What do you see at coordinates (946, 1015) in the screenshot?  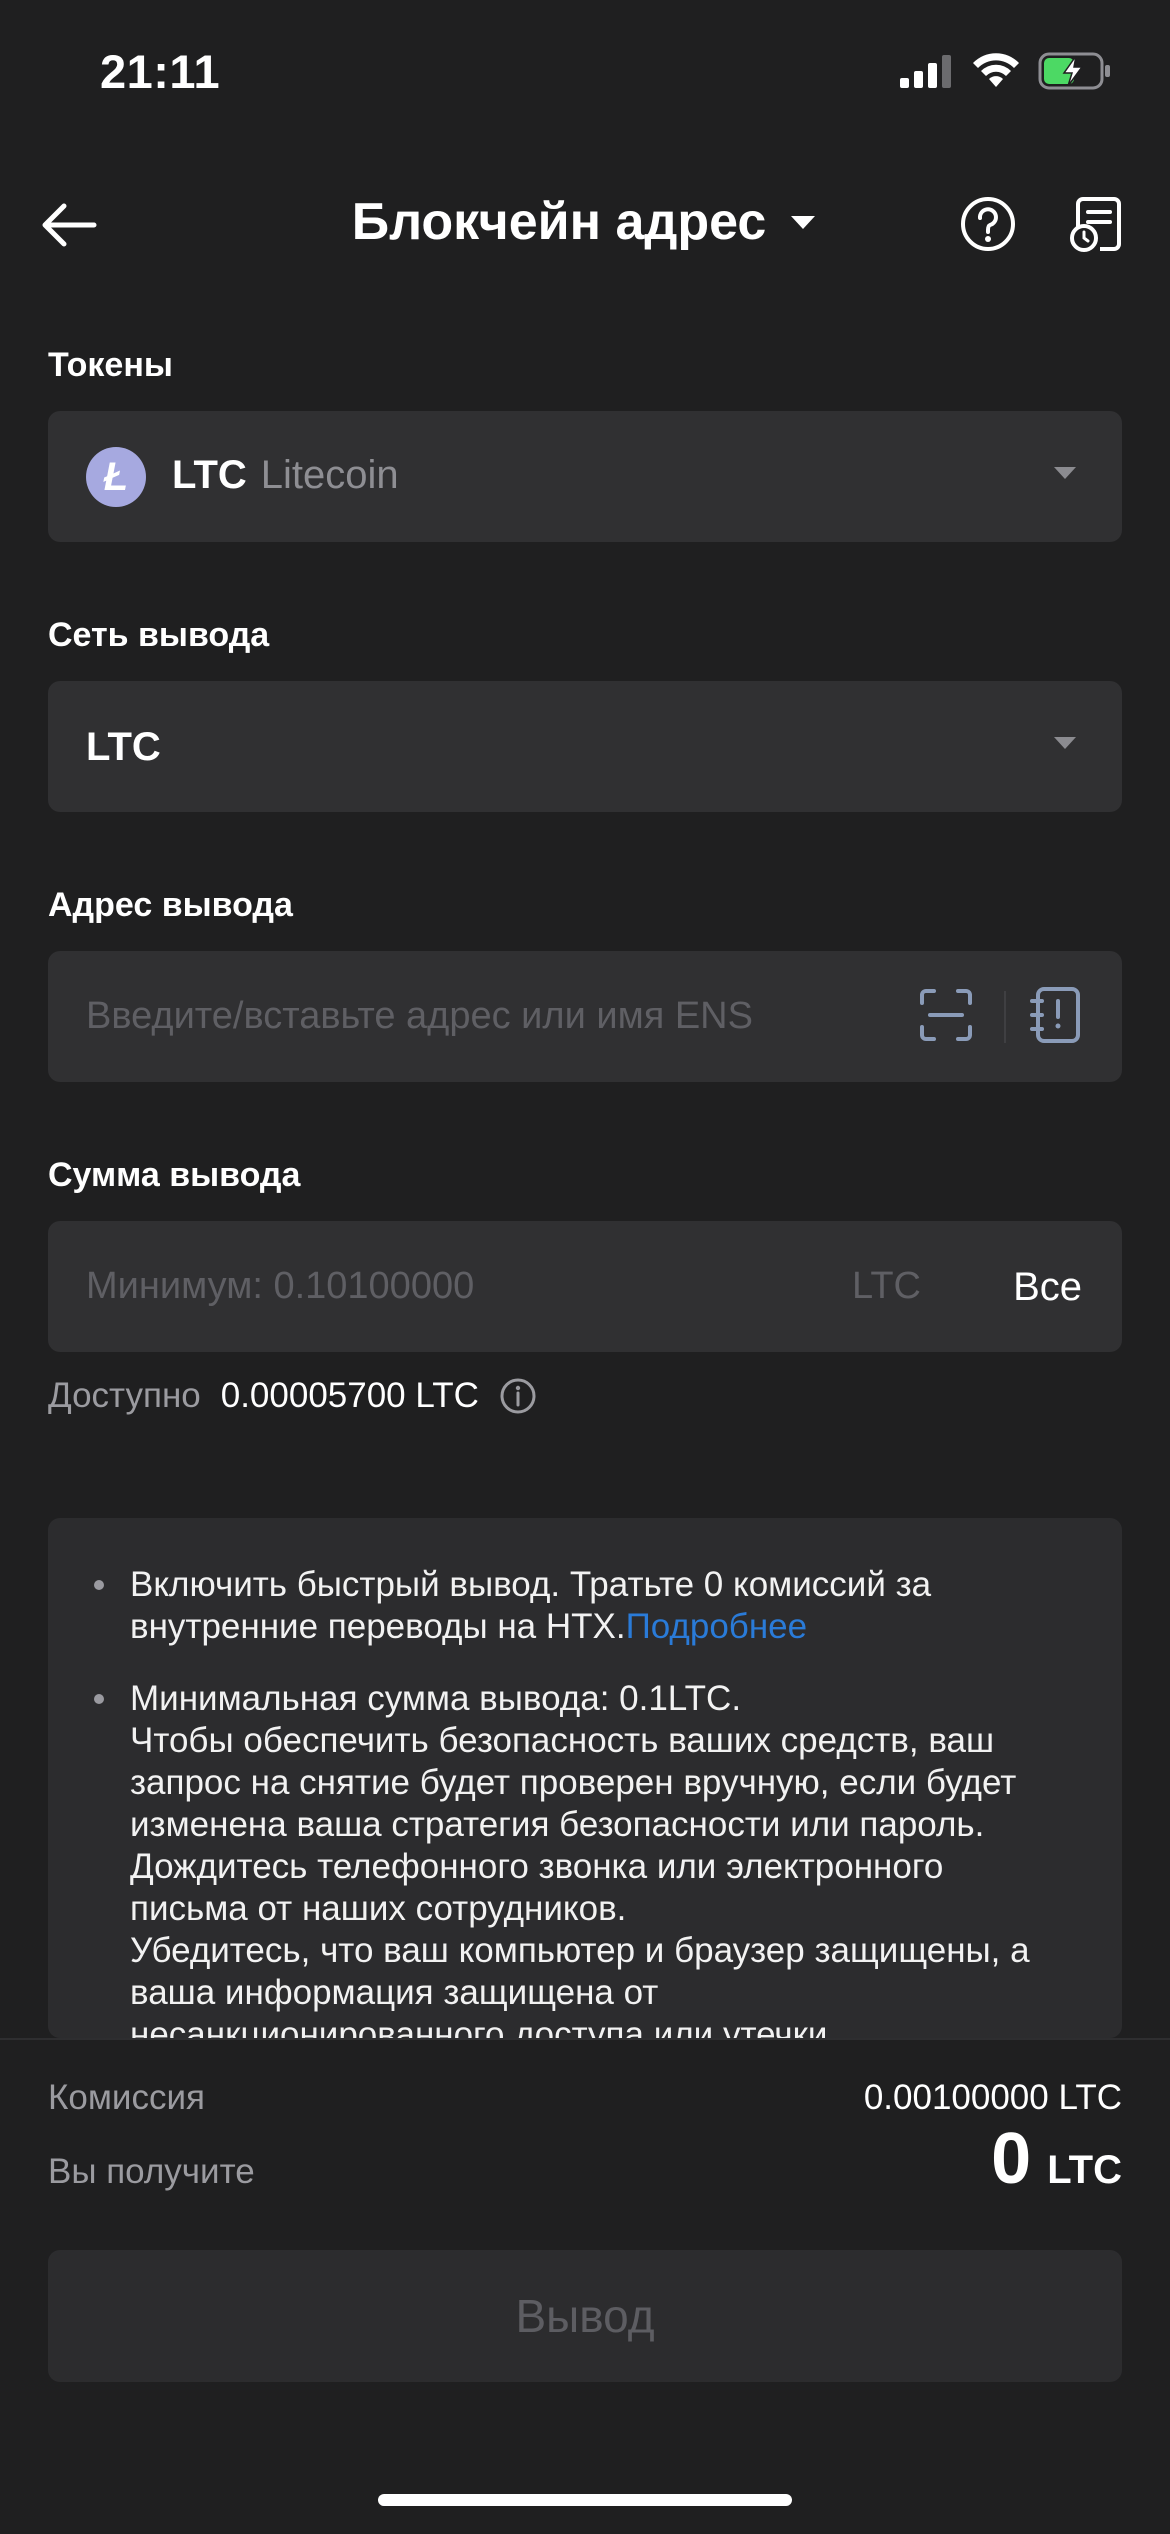 I see `qr-scan-icon` at bounding box center [946, 1015].